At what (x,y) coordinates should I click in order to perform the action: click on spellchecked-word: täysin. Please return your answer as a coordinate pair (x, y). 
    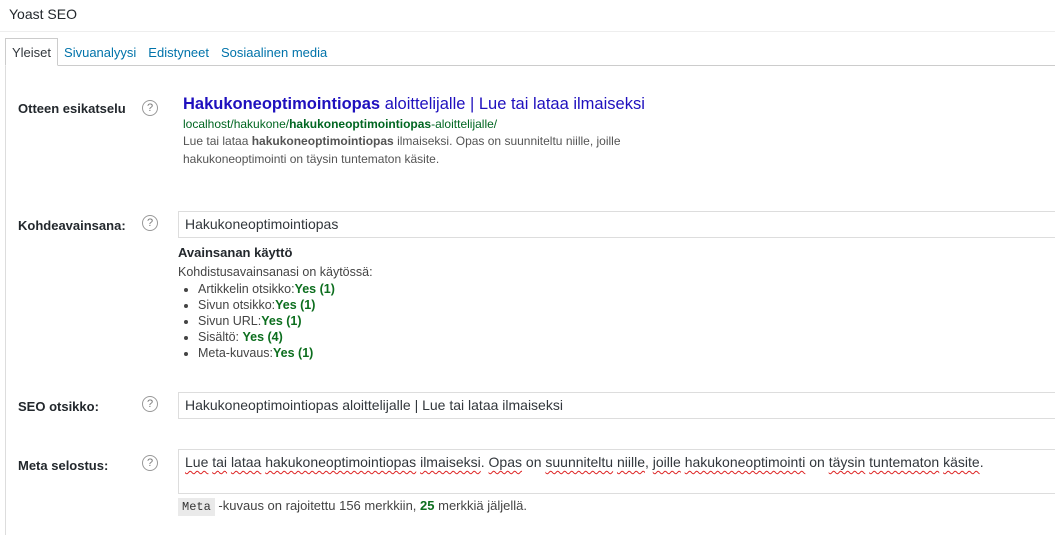
    Looking at the image, I should click on (847, 462).